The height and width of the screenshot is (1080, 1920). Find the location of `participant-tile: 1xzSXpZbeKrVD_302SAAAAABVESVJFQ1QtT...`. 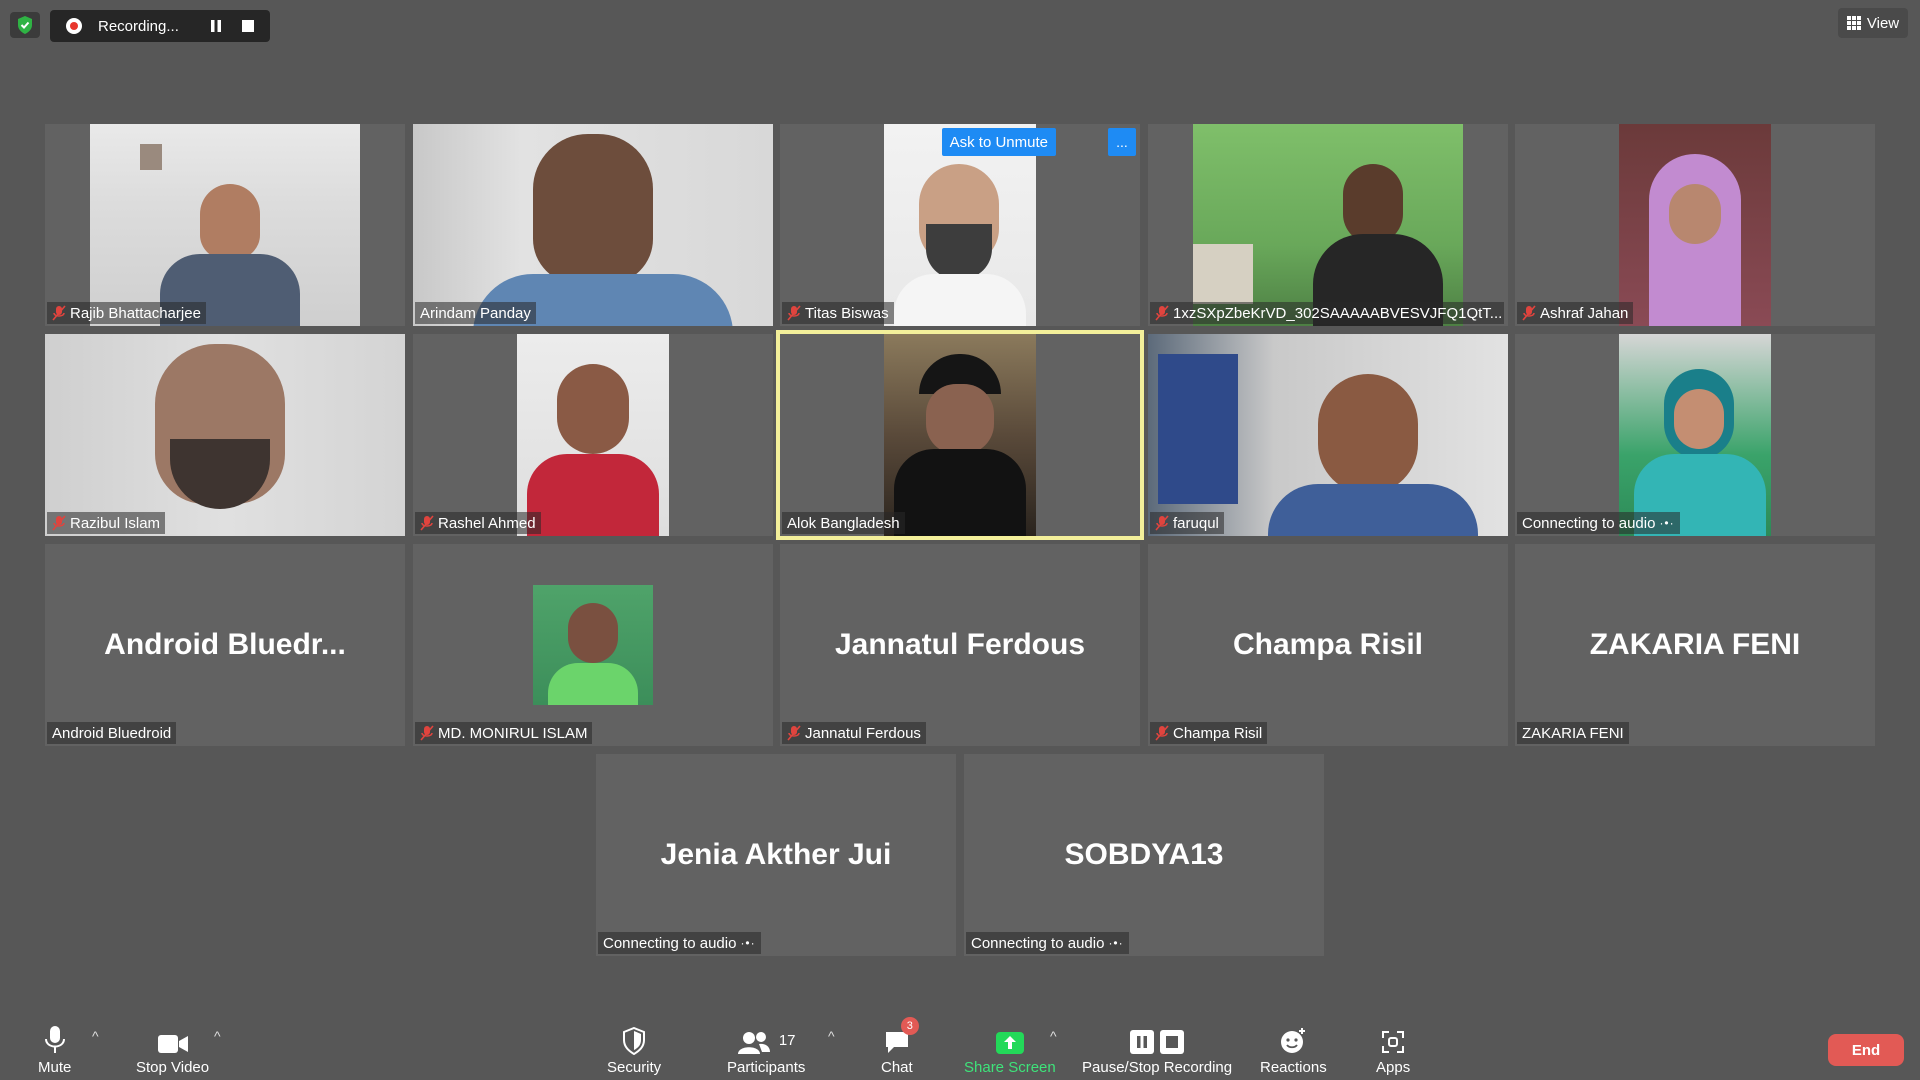

participant-tile: 1xzSXpZbeKrVD_302SAAAAABVESVJFQ1QtT... is located at coordinates (1328, 225).